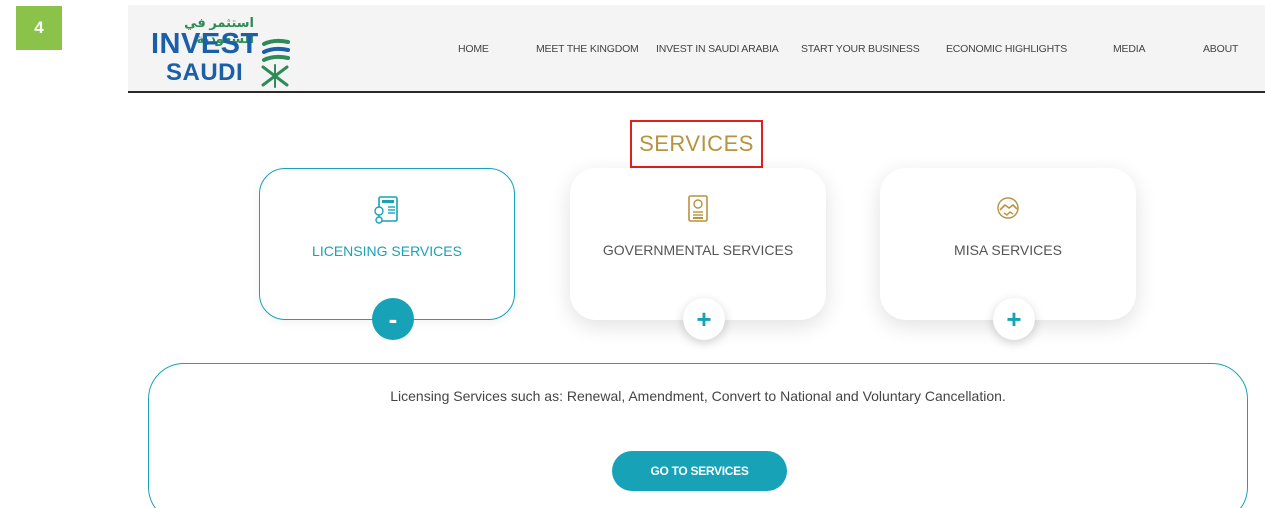 This screenshot has height=508, width=1265. I want to click on government-document-icon, so click(698, 209).